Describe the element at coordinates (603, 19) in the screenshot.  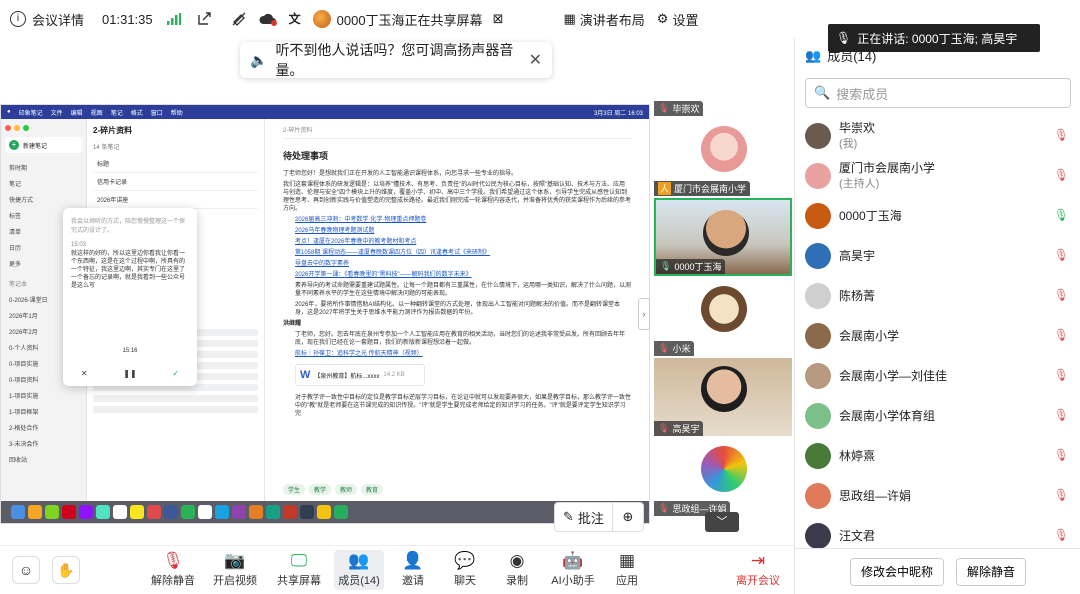
I see `presenter-layout-button: ▦ 演讲者布局` at that location.